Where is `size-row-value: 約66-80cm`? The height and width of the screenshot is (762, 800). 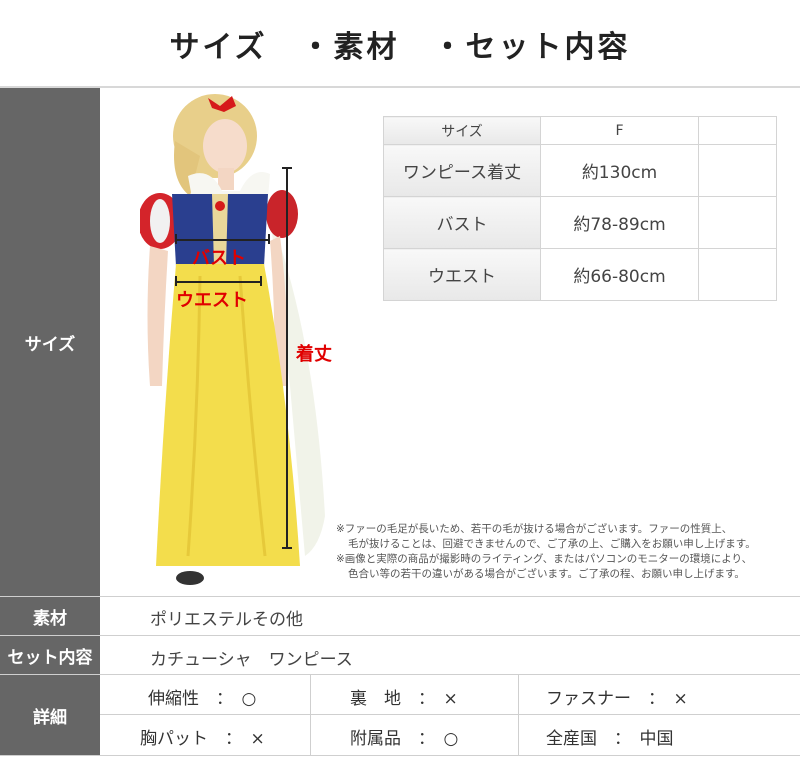
size-row-value: 約66-80cm is located at coordinates (619, 274).